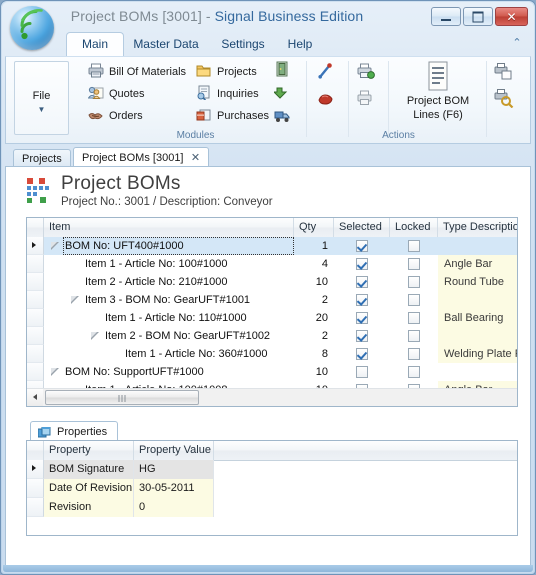  Describe the element at coordinates (511, 16) in the screenshot. I see `close-button: ✕` at that location.